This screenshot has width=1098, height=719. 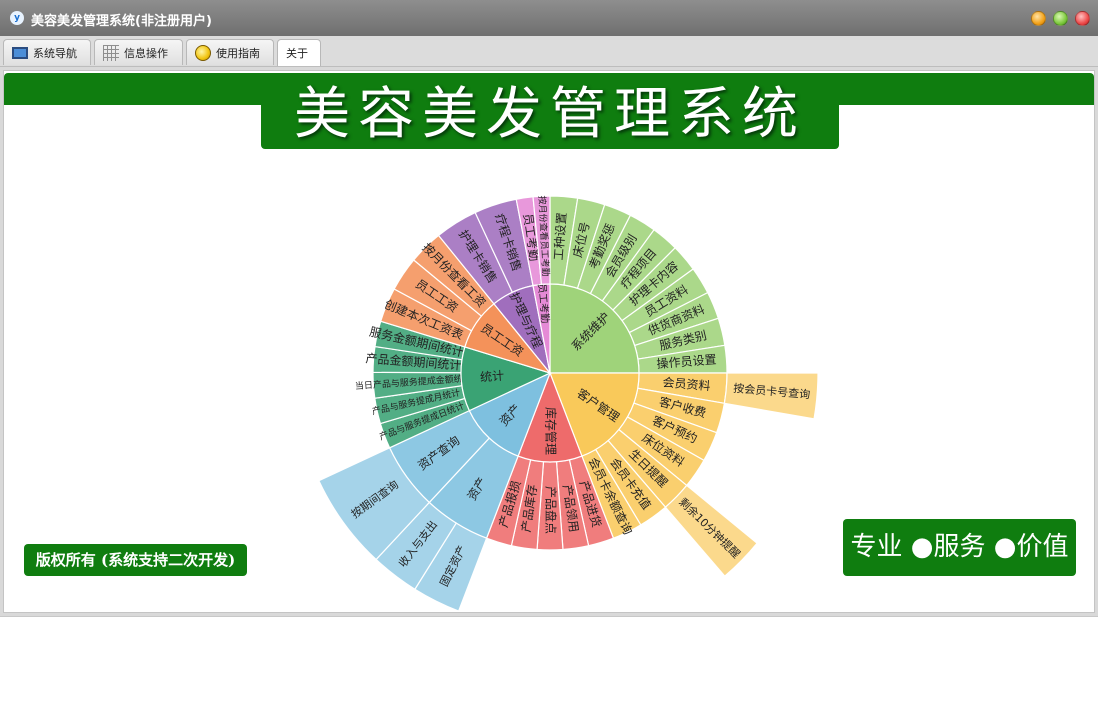 What do you see at coordinates (551, 510) in the screenshot?
I see `sunburst-label: 产品盘点` at bounding box center [551, 510].